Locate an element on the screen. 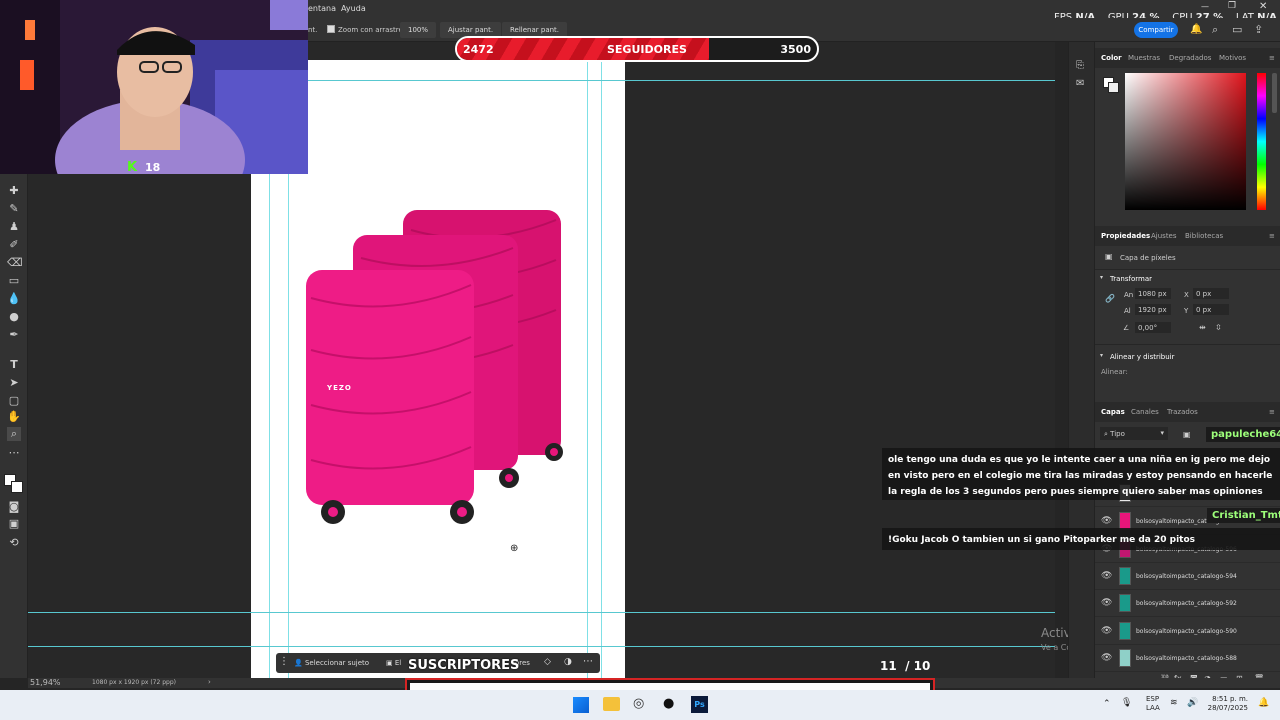  tab-libraries: Bibliotecas is located at coordinates (1204, 236).